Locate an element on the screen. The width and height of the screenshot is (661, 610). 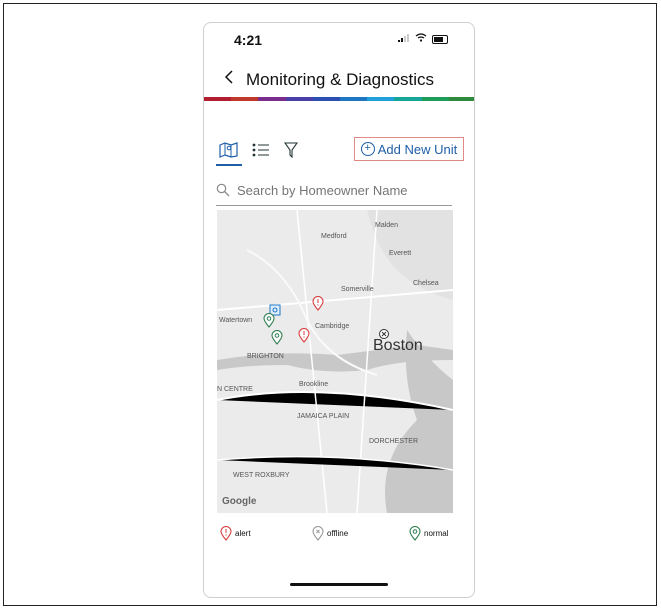
map-label: Cambridge is located at coordinates (332, 326).